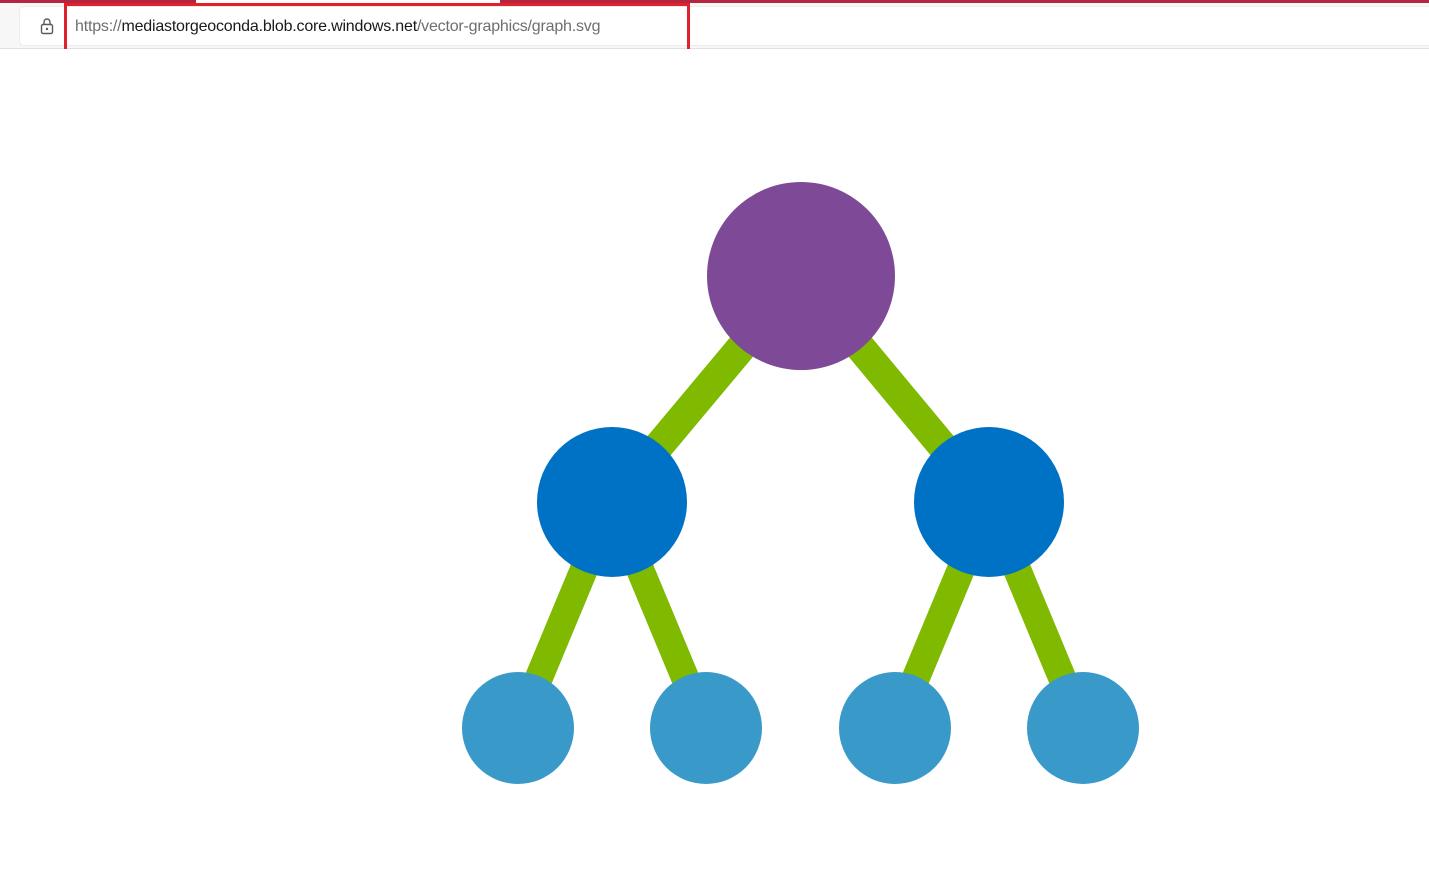 Image resolution: width=1429 pixels, height=885 pixels. Describe the element at coordinates (612, 502) in the screenshot. I see `graph-node-middle-left` at that location.